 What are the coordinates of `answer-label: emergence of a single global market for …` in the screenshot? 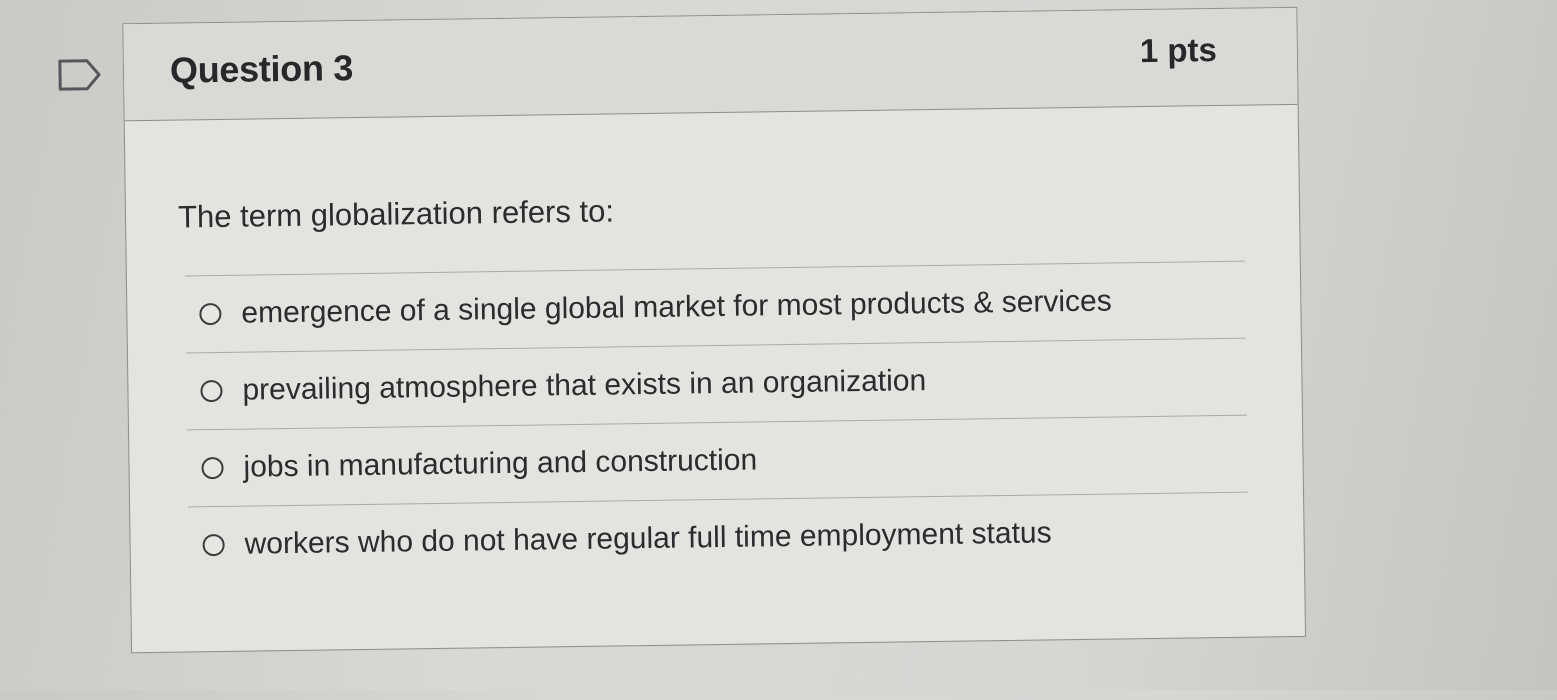 It's located at (676, 307).